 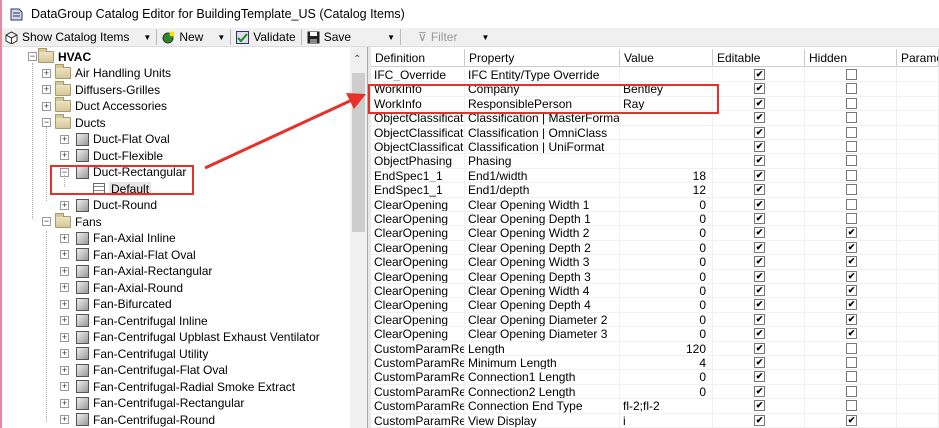 What do you see at coordinates (265, 37) in the screenshot?
I see `validate-button: Validate` at bounding box center [265, 37].